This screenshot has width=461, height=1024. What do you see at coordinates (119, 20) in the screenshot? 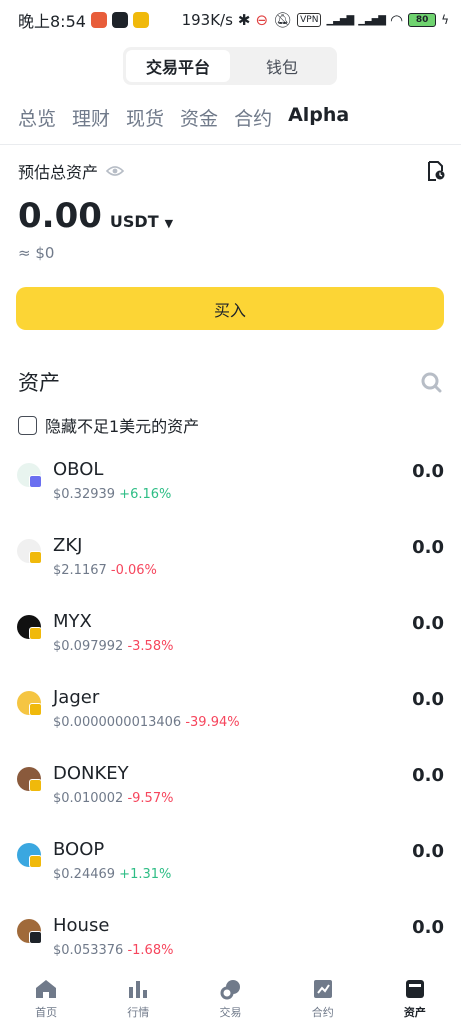
I see `binance-notification-icon` at bounding box center [119, 20].